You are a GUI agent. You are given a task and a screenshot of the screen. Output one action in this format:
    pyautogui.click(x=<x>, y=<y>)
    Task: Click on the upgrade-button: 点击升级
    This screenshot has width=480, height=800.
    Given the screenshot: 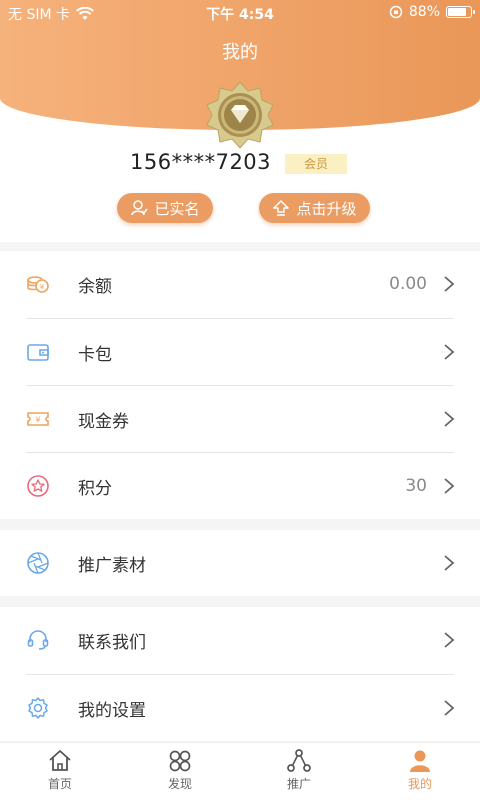 What is the action you would take?
    pyautogui.click(x=314, y=208)
    